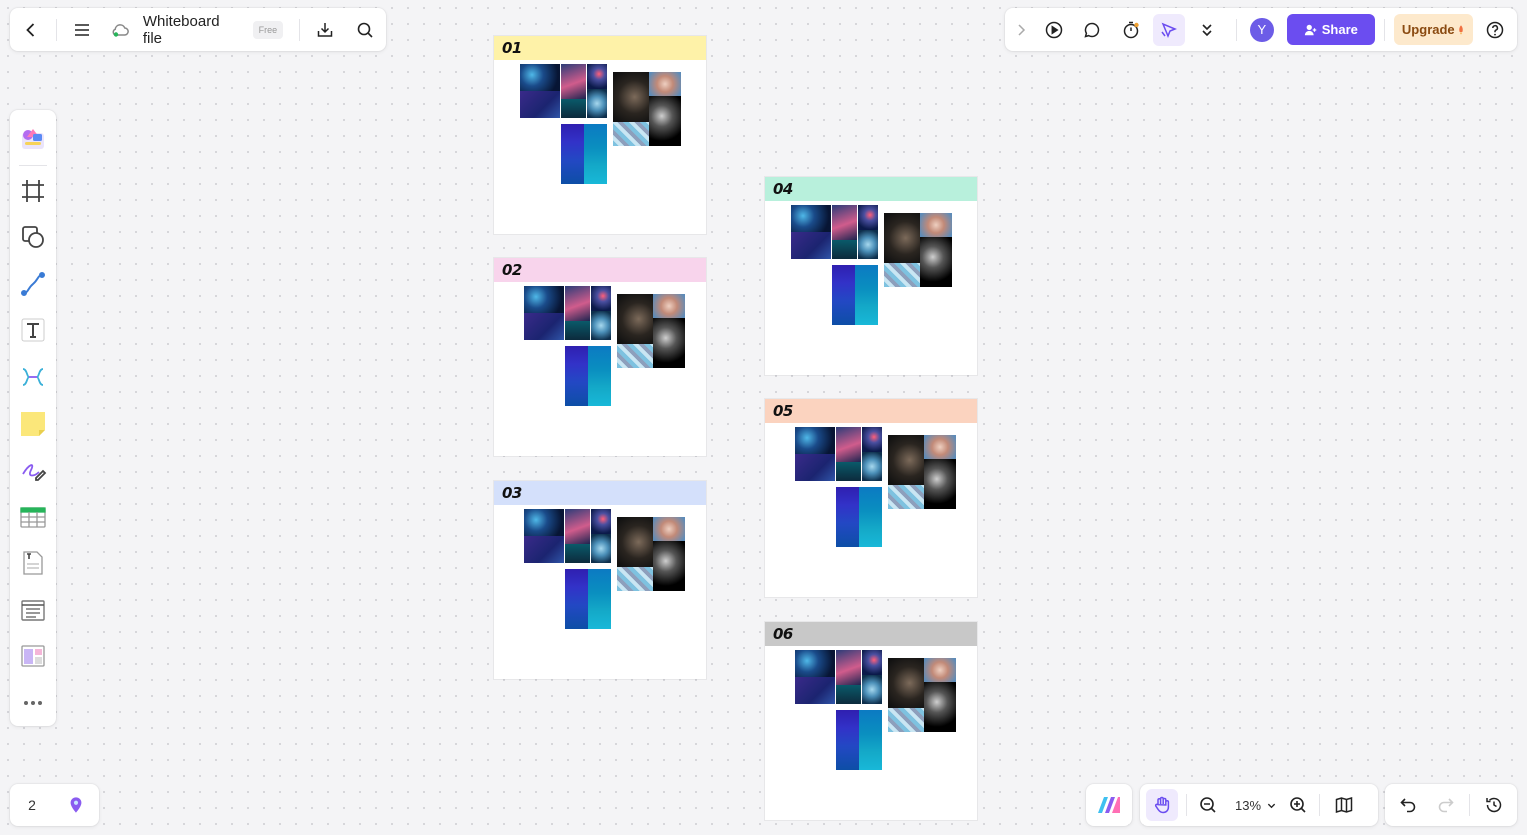 This screenshot has height=835, width=1527. Describe the element at coordinates (783, 634) in the screenshot. I see `frame-label: 06` at that location.